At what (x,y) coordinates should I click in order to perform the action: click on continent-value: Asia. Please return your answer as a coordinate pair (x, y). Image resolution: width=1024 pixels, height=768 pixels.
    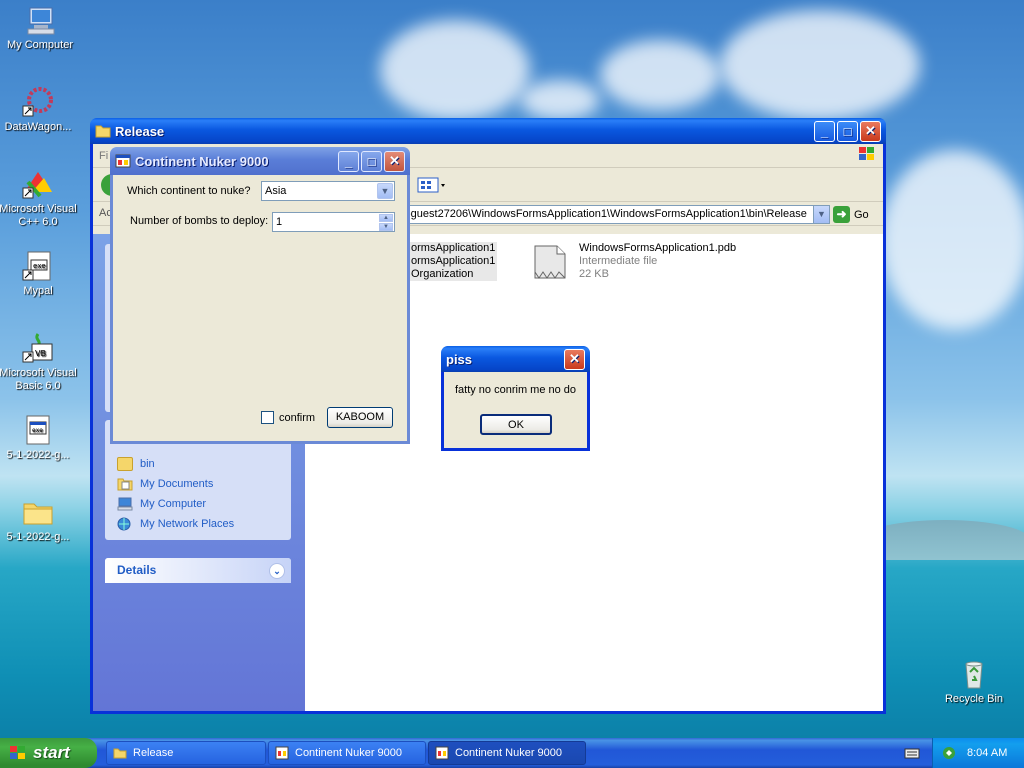
    Looking at the image, I should click on (276, 191).